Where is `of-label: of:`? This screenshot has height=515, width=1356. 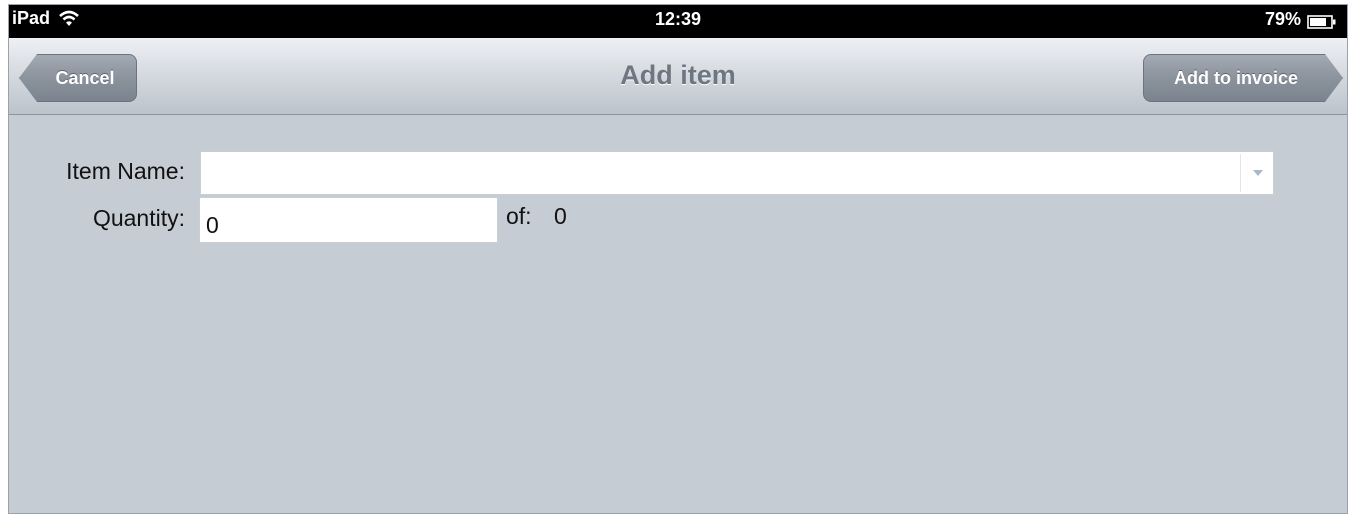
of-label: of: is located at coordinates (519, 216).